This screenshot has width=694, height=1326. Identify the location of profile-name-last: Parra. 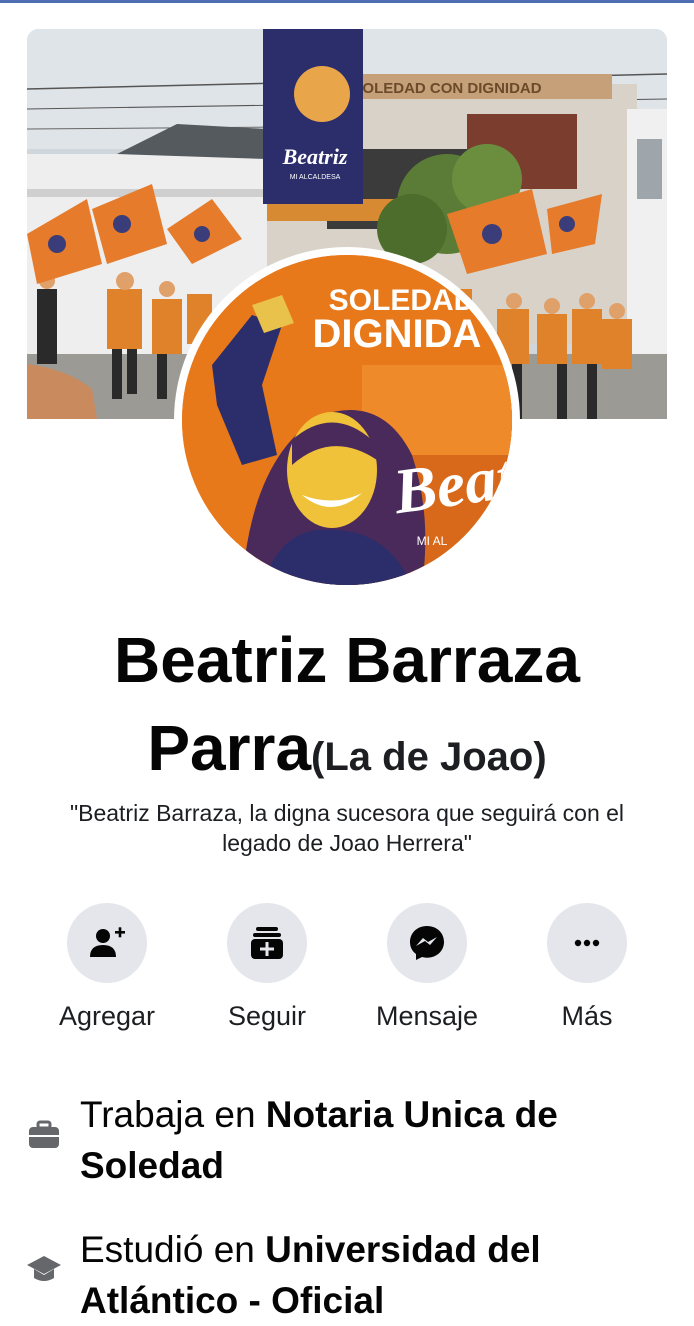
(229, 748).